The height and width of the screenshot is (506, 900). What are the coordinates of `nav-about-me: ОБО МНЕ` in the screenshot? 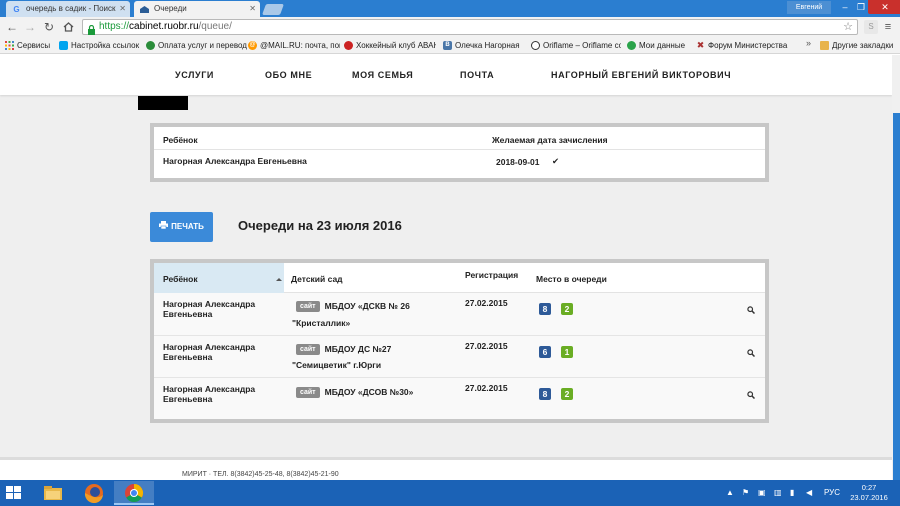 It's located at (288, 75).